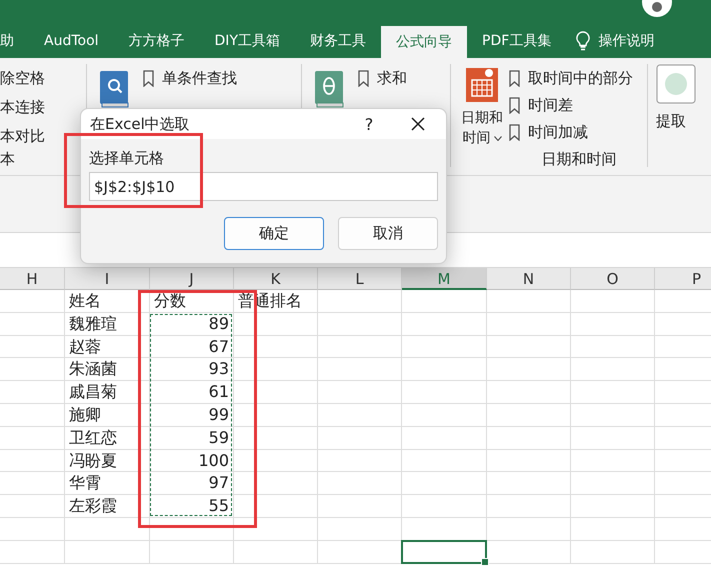  What do you see at coordinates (107, 347) in the screenshot?
I see `table-cell: 赵蓉` at bounding box center [107, 347].